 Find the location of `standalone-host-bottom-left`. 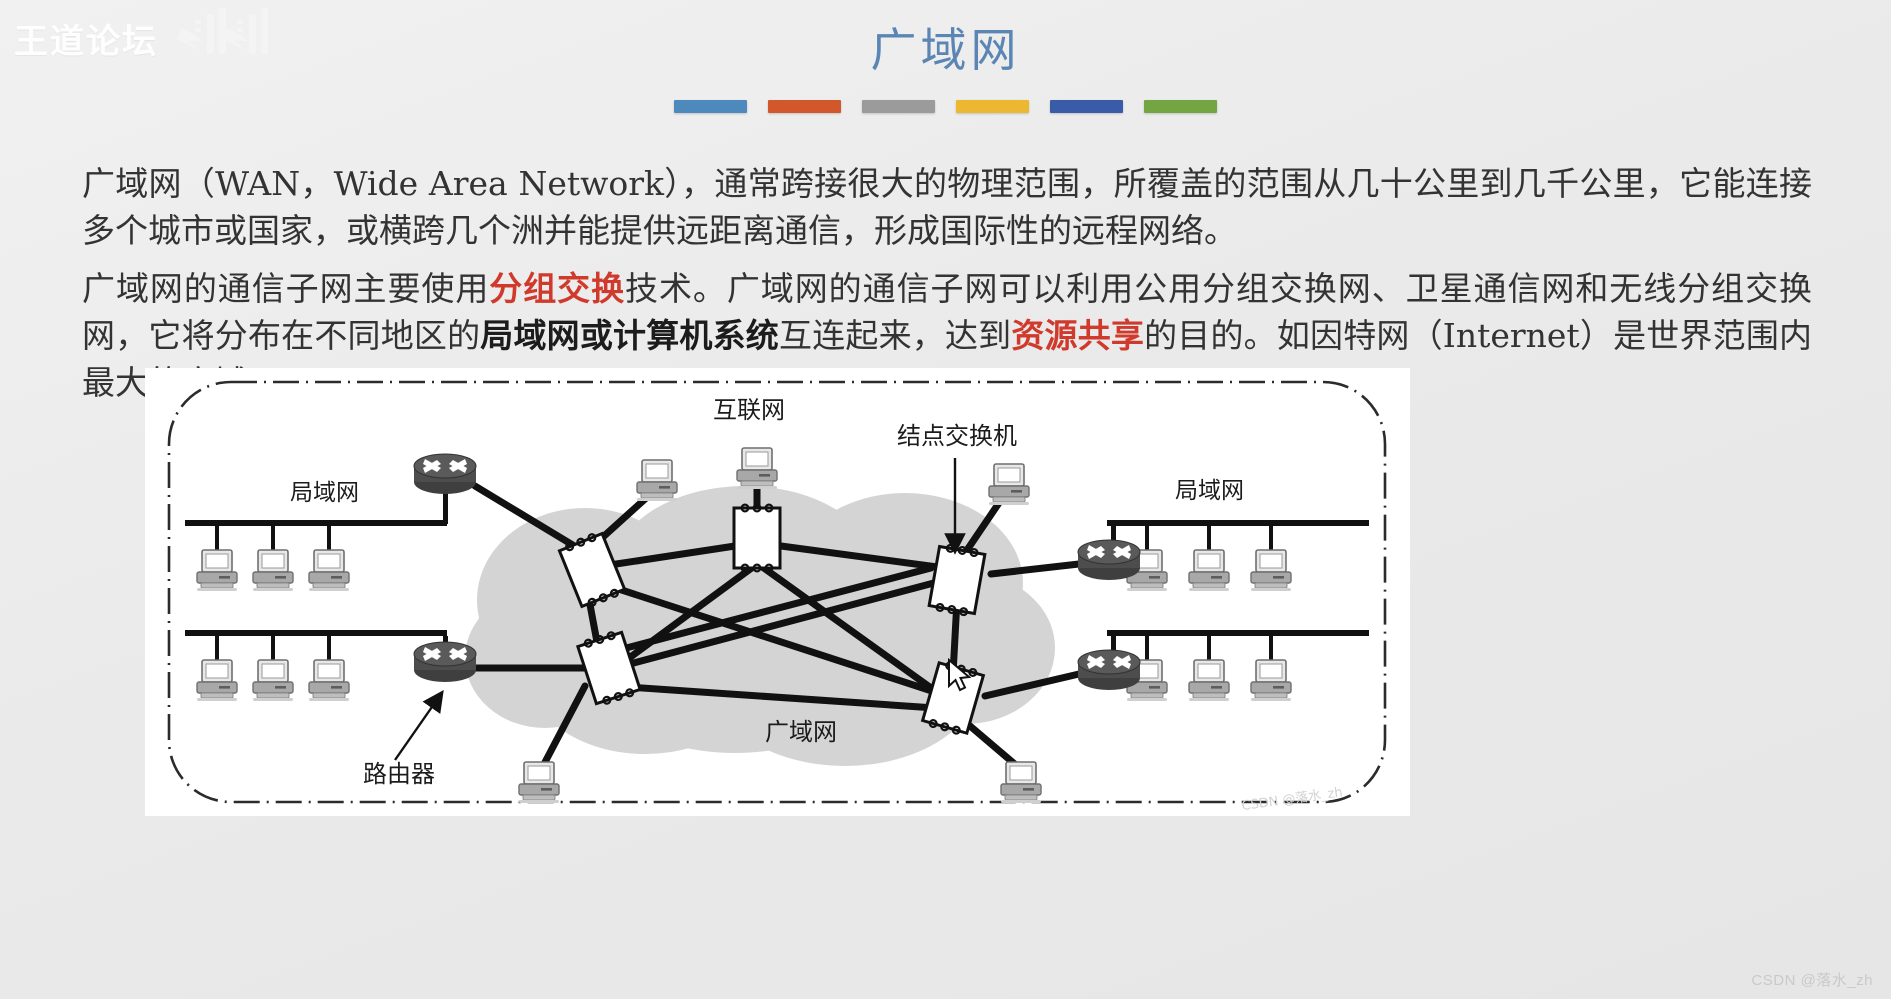

standalone-host-bottom-left is located at coordinates (539, 782).